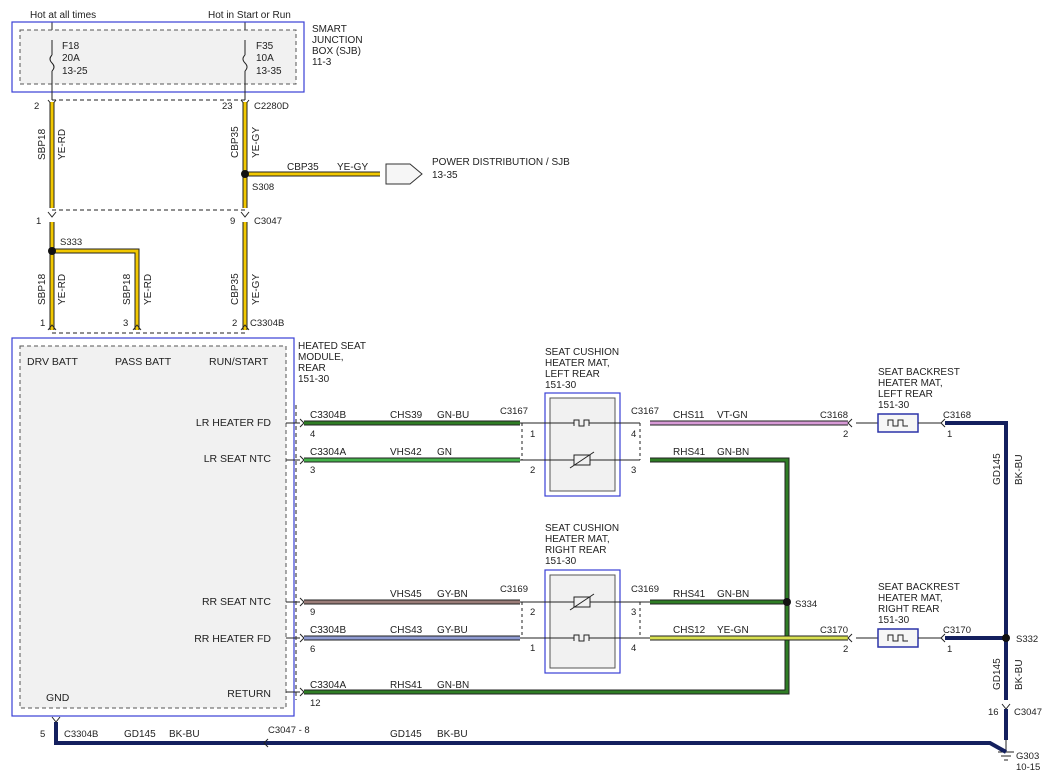 Image resolution: width=1054 pixels, height=779 pixels. What do you see at coordinates (406, 594) in the screenshot?
I see `svg-text: VHS45` at bounding box center [406, 594].